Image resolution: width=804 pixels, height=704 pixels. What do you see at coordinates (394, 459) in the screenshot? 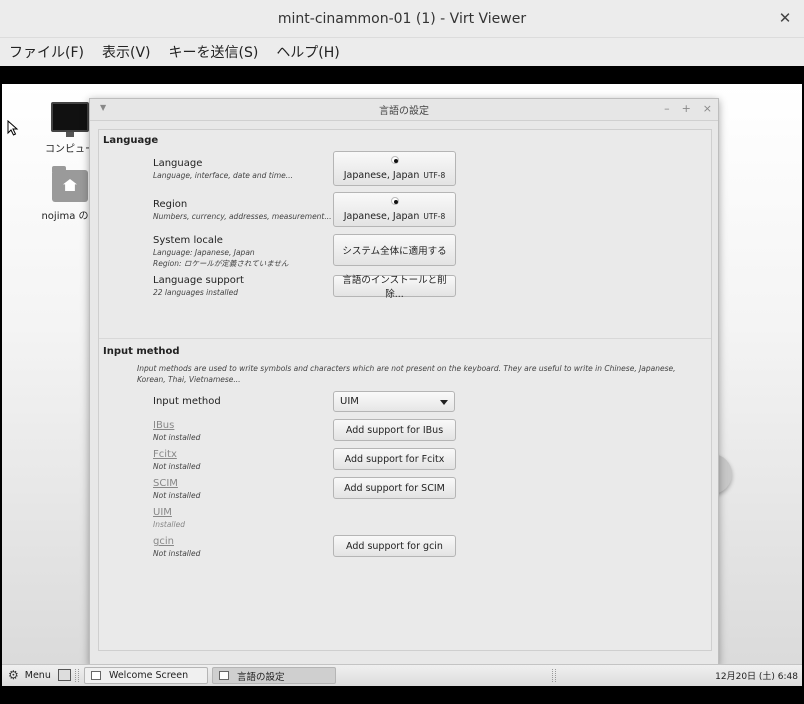
I see `add-fcitx-button: Add support for Fcitx` at bounding box center [394, 459].